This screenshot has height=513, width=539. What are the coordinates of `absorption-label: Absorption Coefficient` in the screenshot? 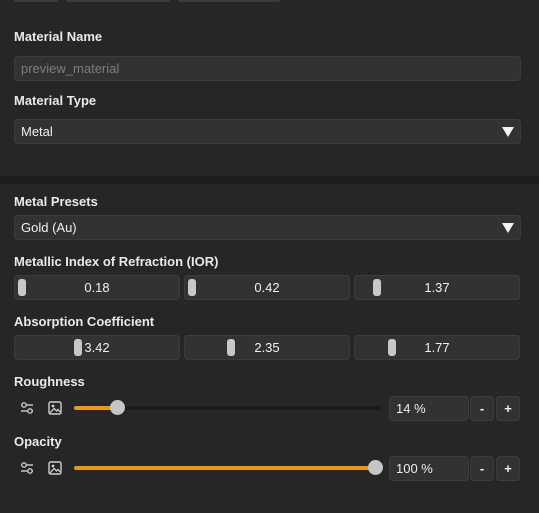 It's located at (84, 321).